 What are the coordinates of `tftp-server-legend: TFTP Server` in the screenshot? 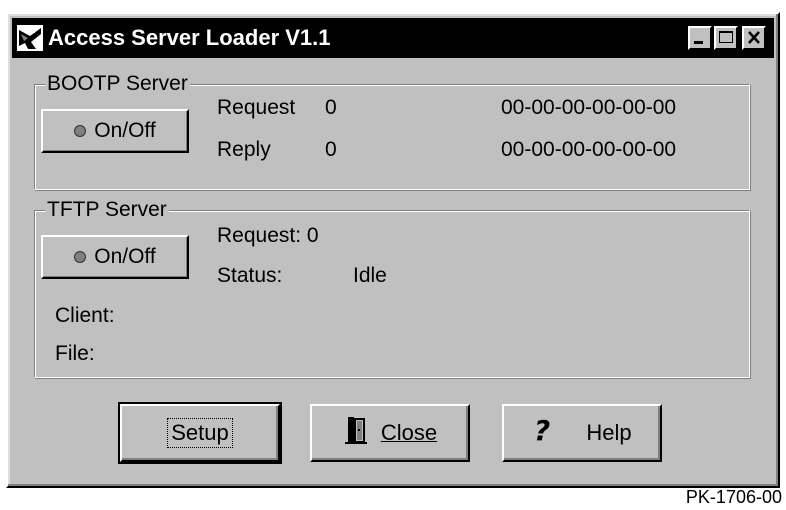 It's located at (107, 210).